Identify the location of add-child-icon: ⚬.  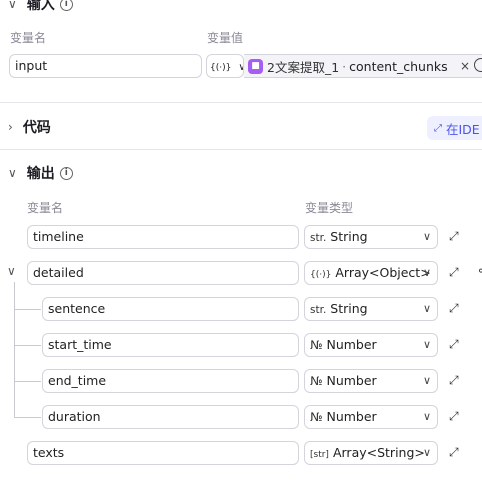
(479, 271).